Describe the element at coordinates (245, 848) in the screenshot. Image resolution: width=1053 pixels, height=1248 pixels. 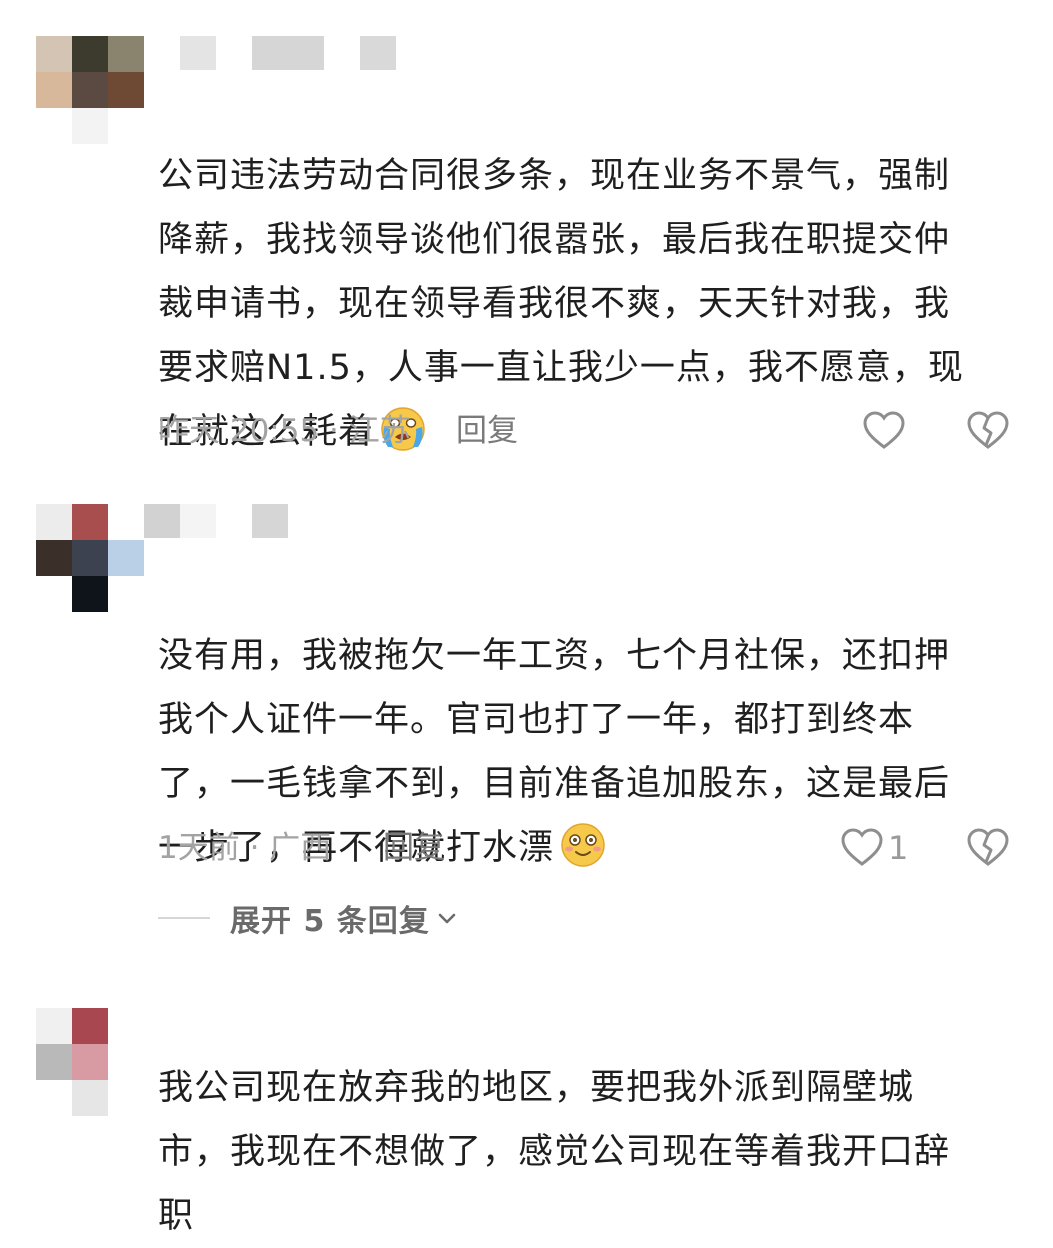
I see `comment-meta: 1天前 · 广西` at that location.